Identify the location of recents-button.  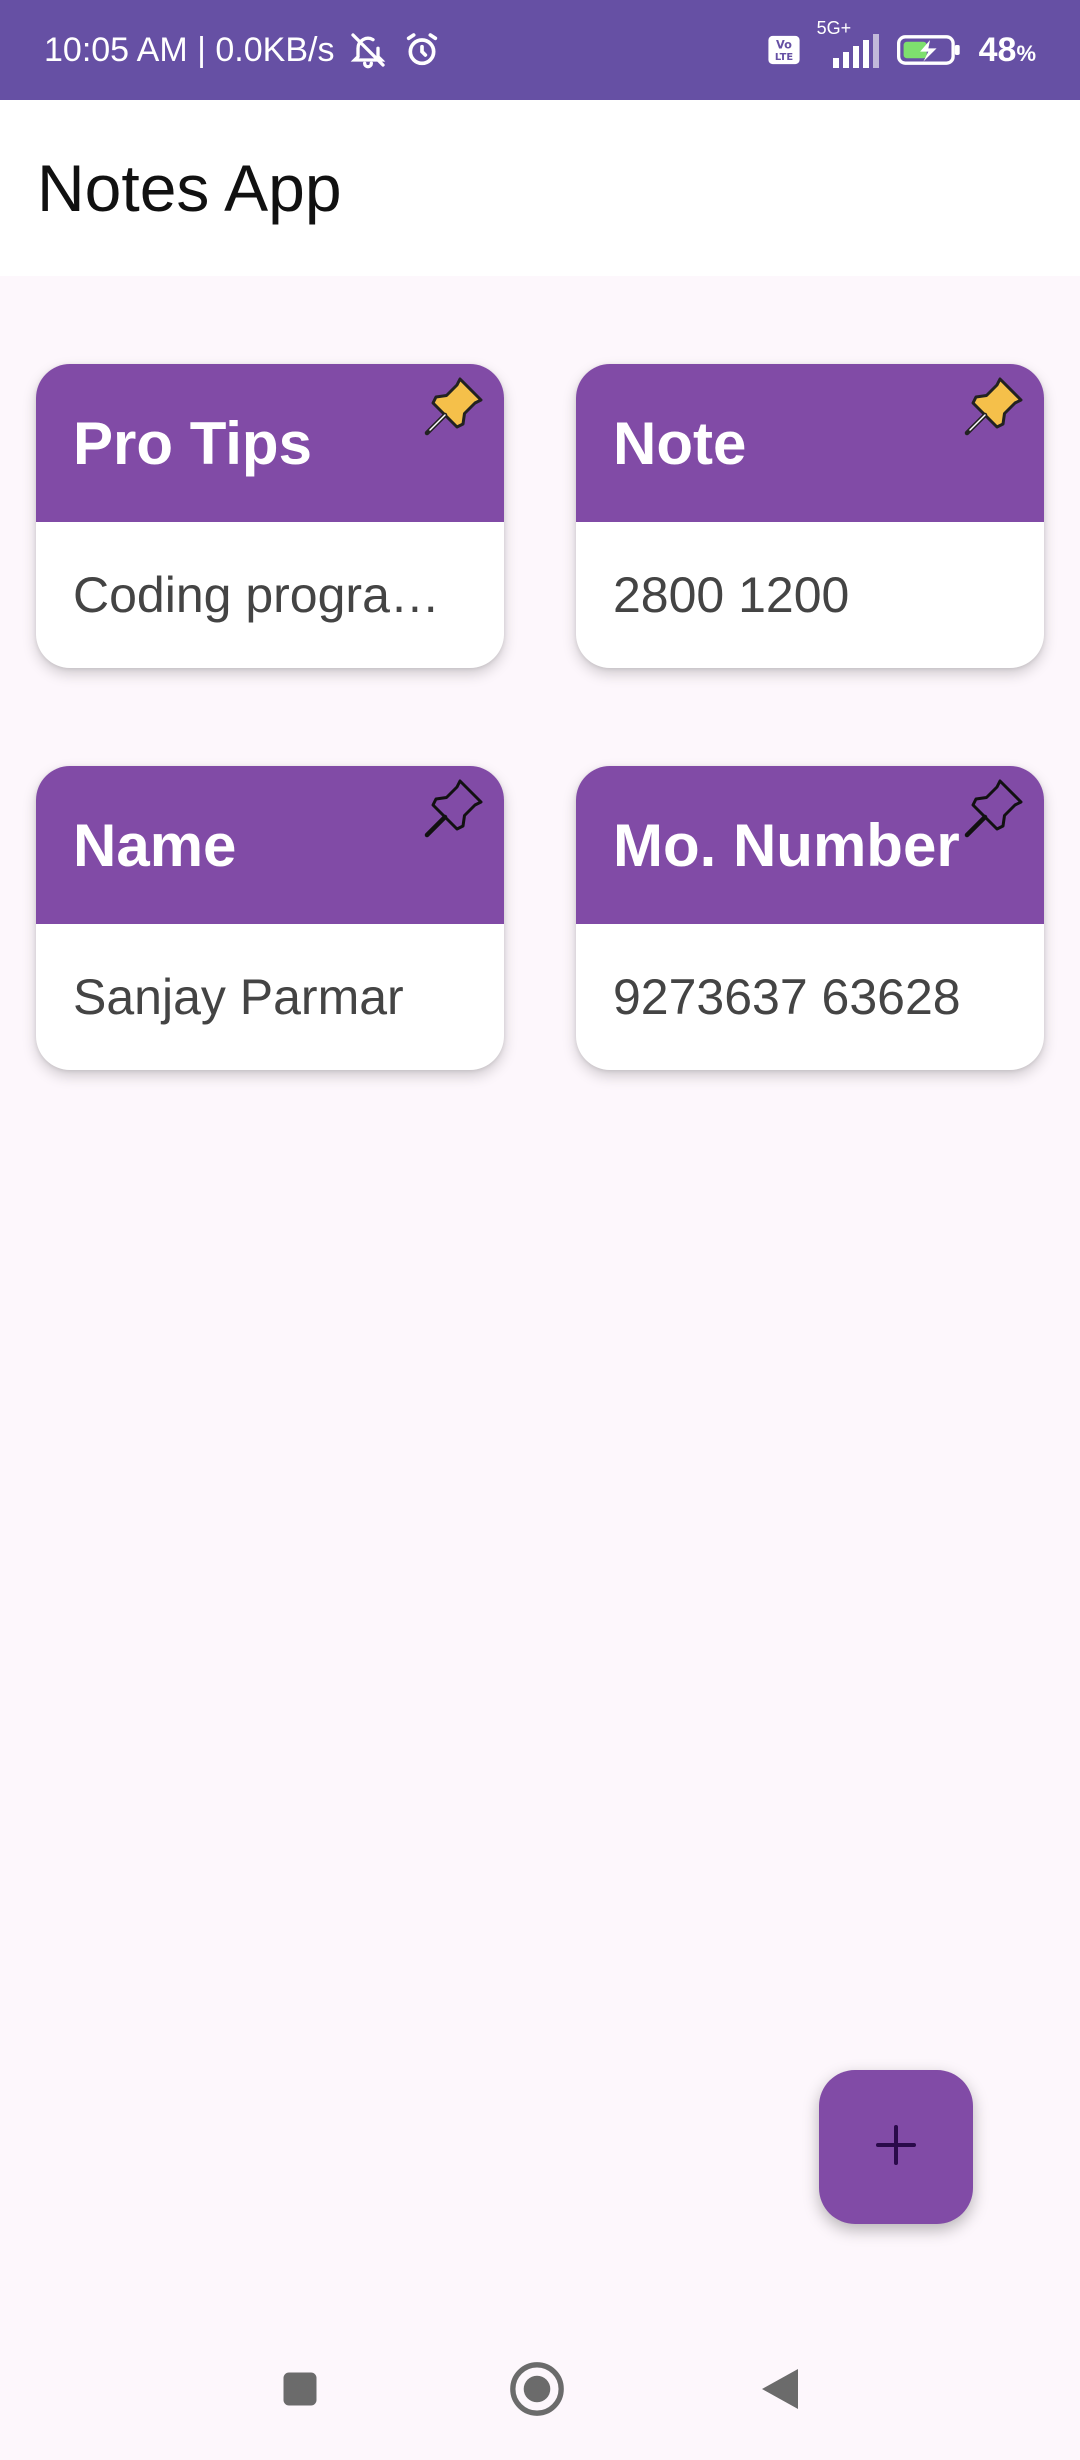
(300, 2391).